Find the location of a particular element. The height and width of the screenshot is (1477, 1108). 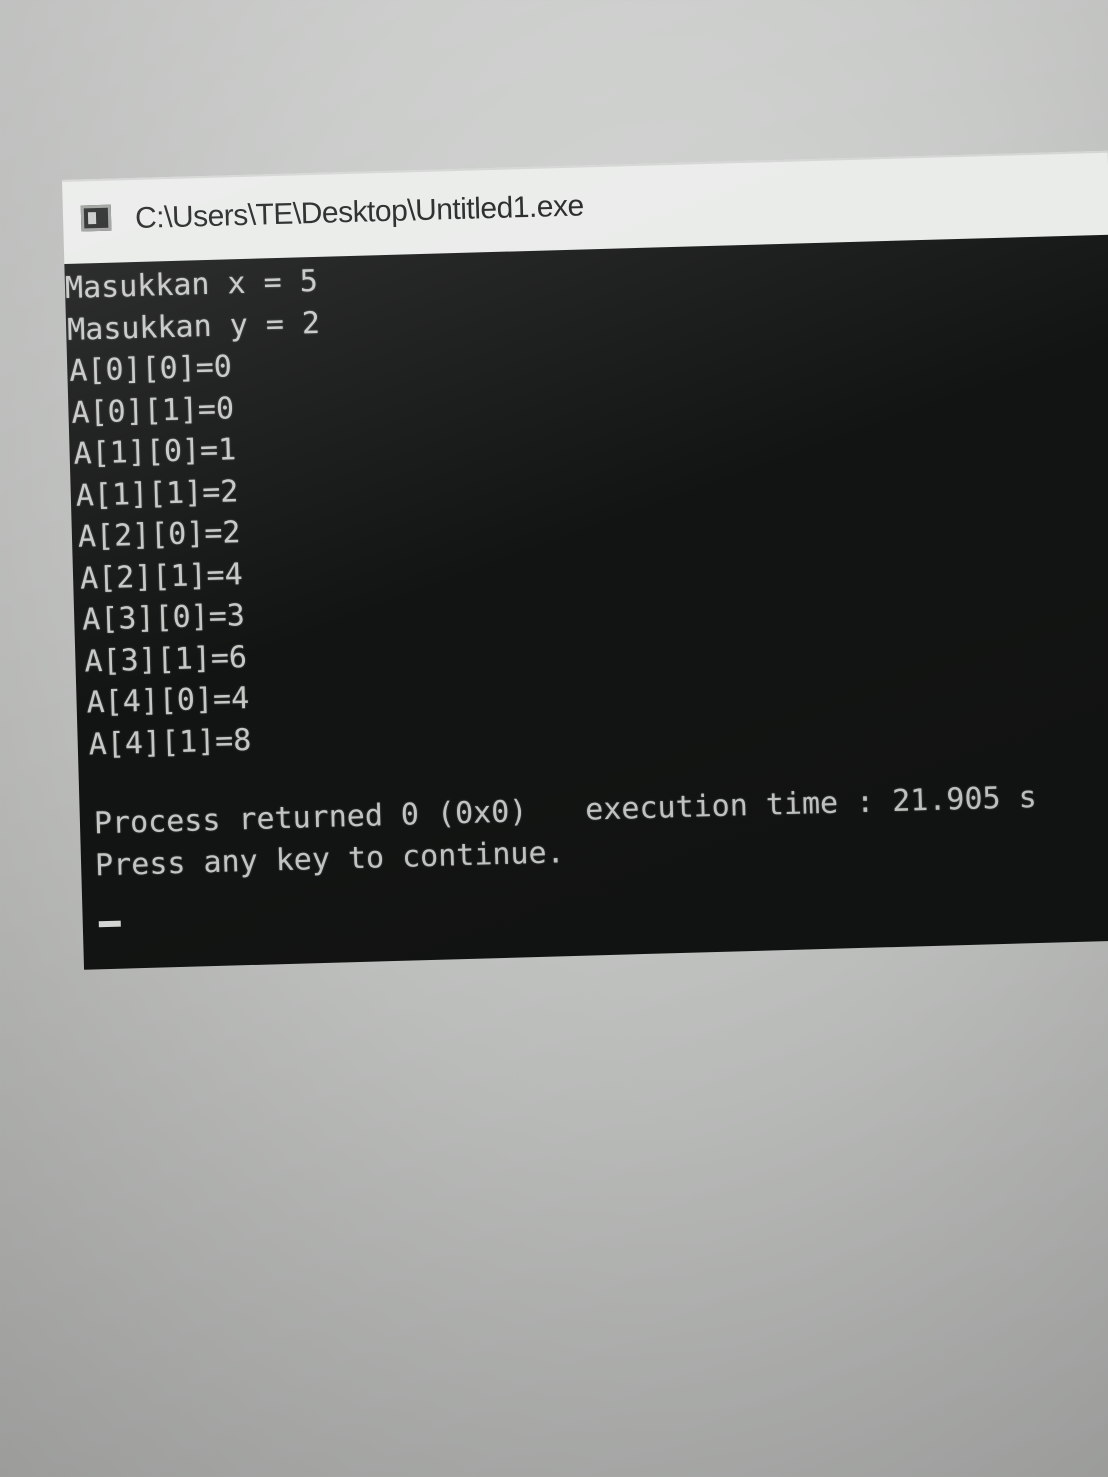

output-line: A[0][0]=0 is located at coordinates (150, 369).